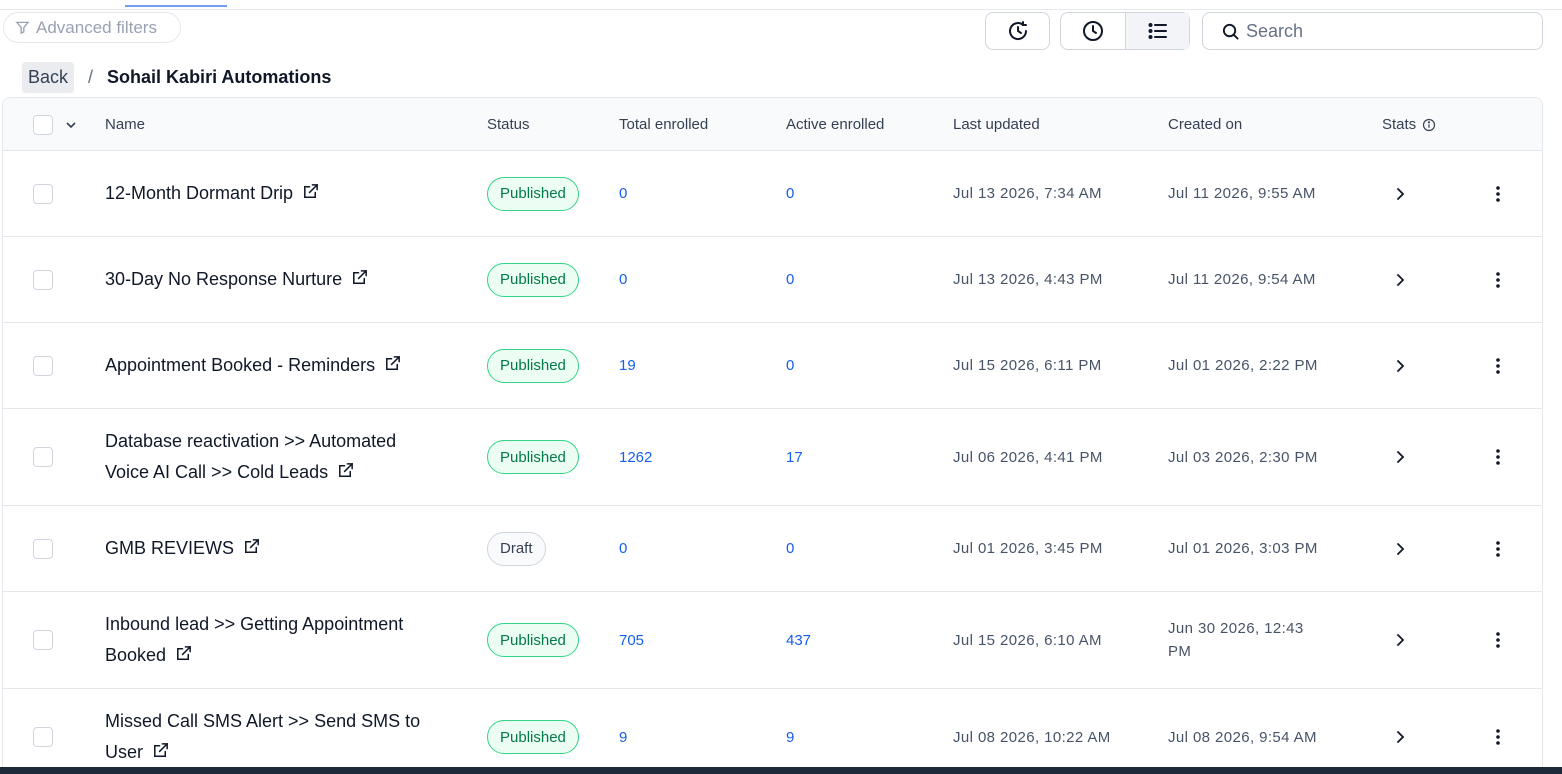 The image size is (1562, 774). Describe the element at coordinates (781, 770) in the screenshot. I see `bottom-bar` at that location.